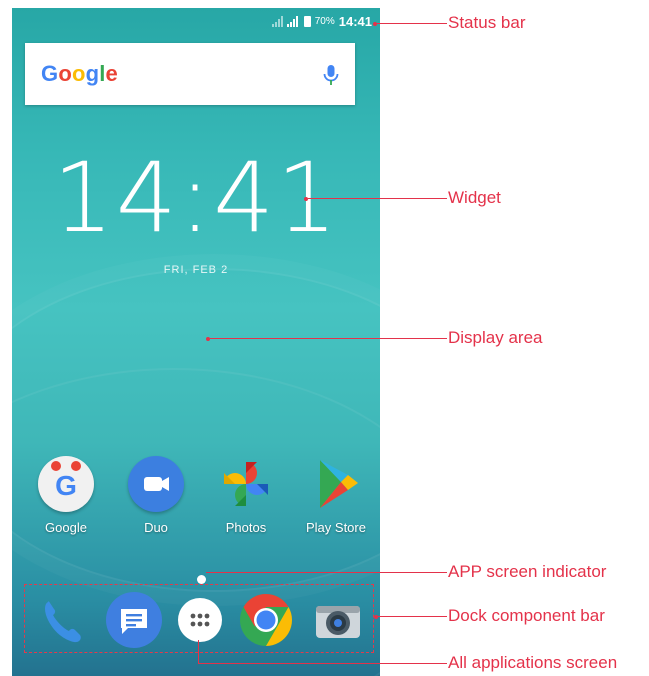 The width and height of the screenshot is (649, 676). What do you see at coordinates (79, 73) in the screenshot?
I see `google-logo: Google` at bounding box center [79, 73].